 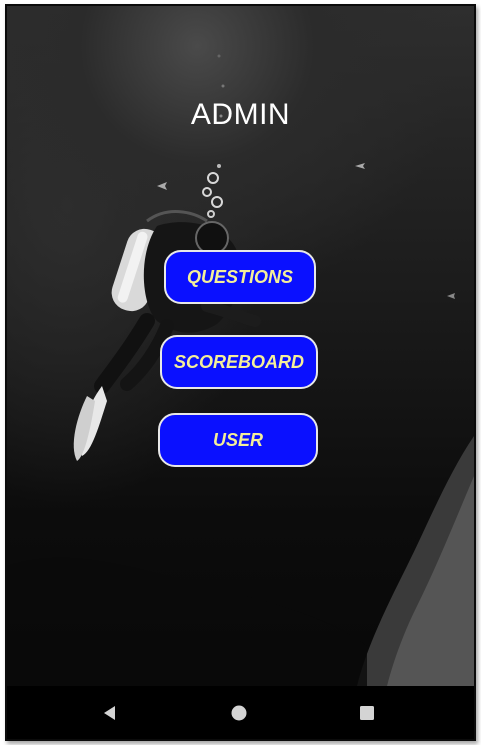 I want to click on recents-button, so click(x=367, y=712).